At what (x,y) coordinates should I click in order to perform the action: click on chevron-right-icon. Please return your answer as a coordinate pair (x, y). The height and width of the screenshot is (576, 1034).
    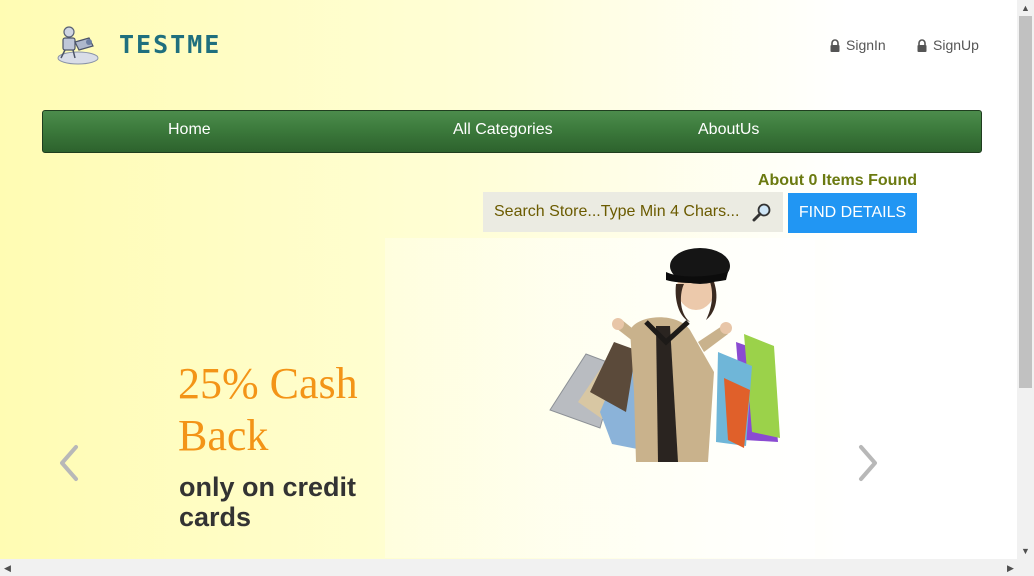
    Looking at the image, I should click on (867, 463).